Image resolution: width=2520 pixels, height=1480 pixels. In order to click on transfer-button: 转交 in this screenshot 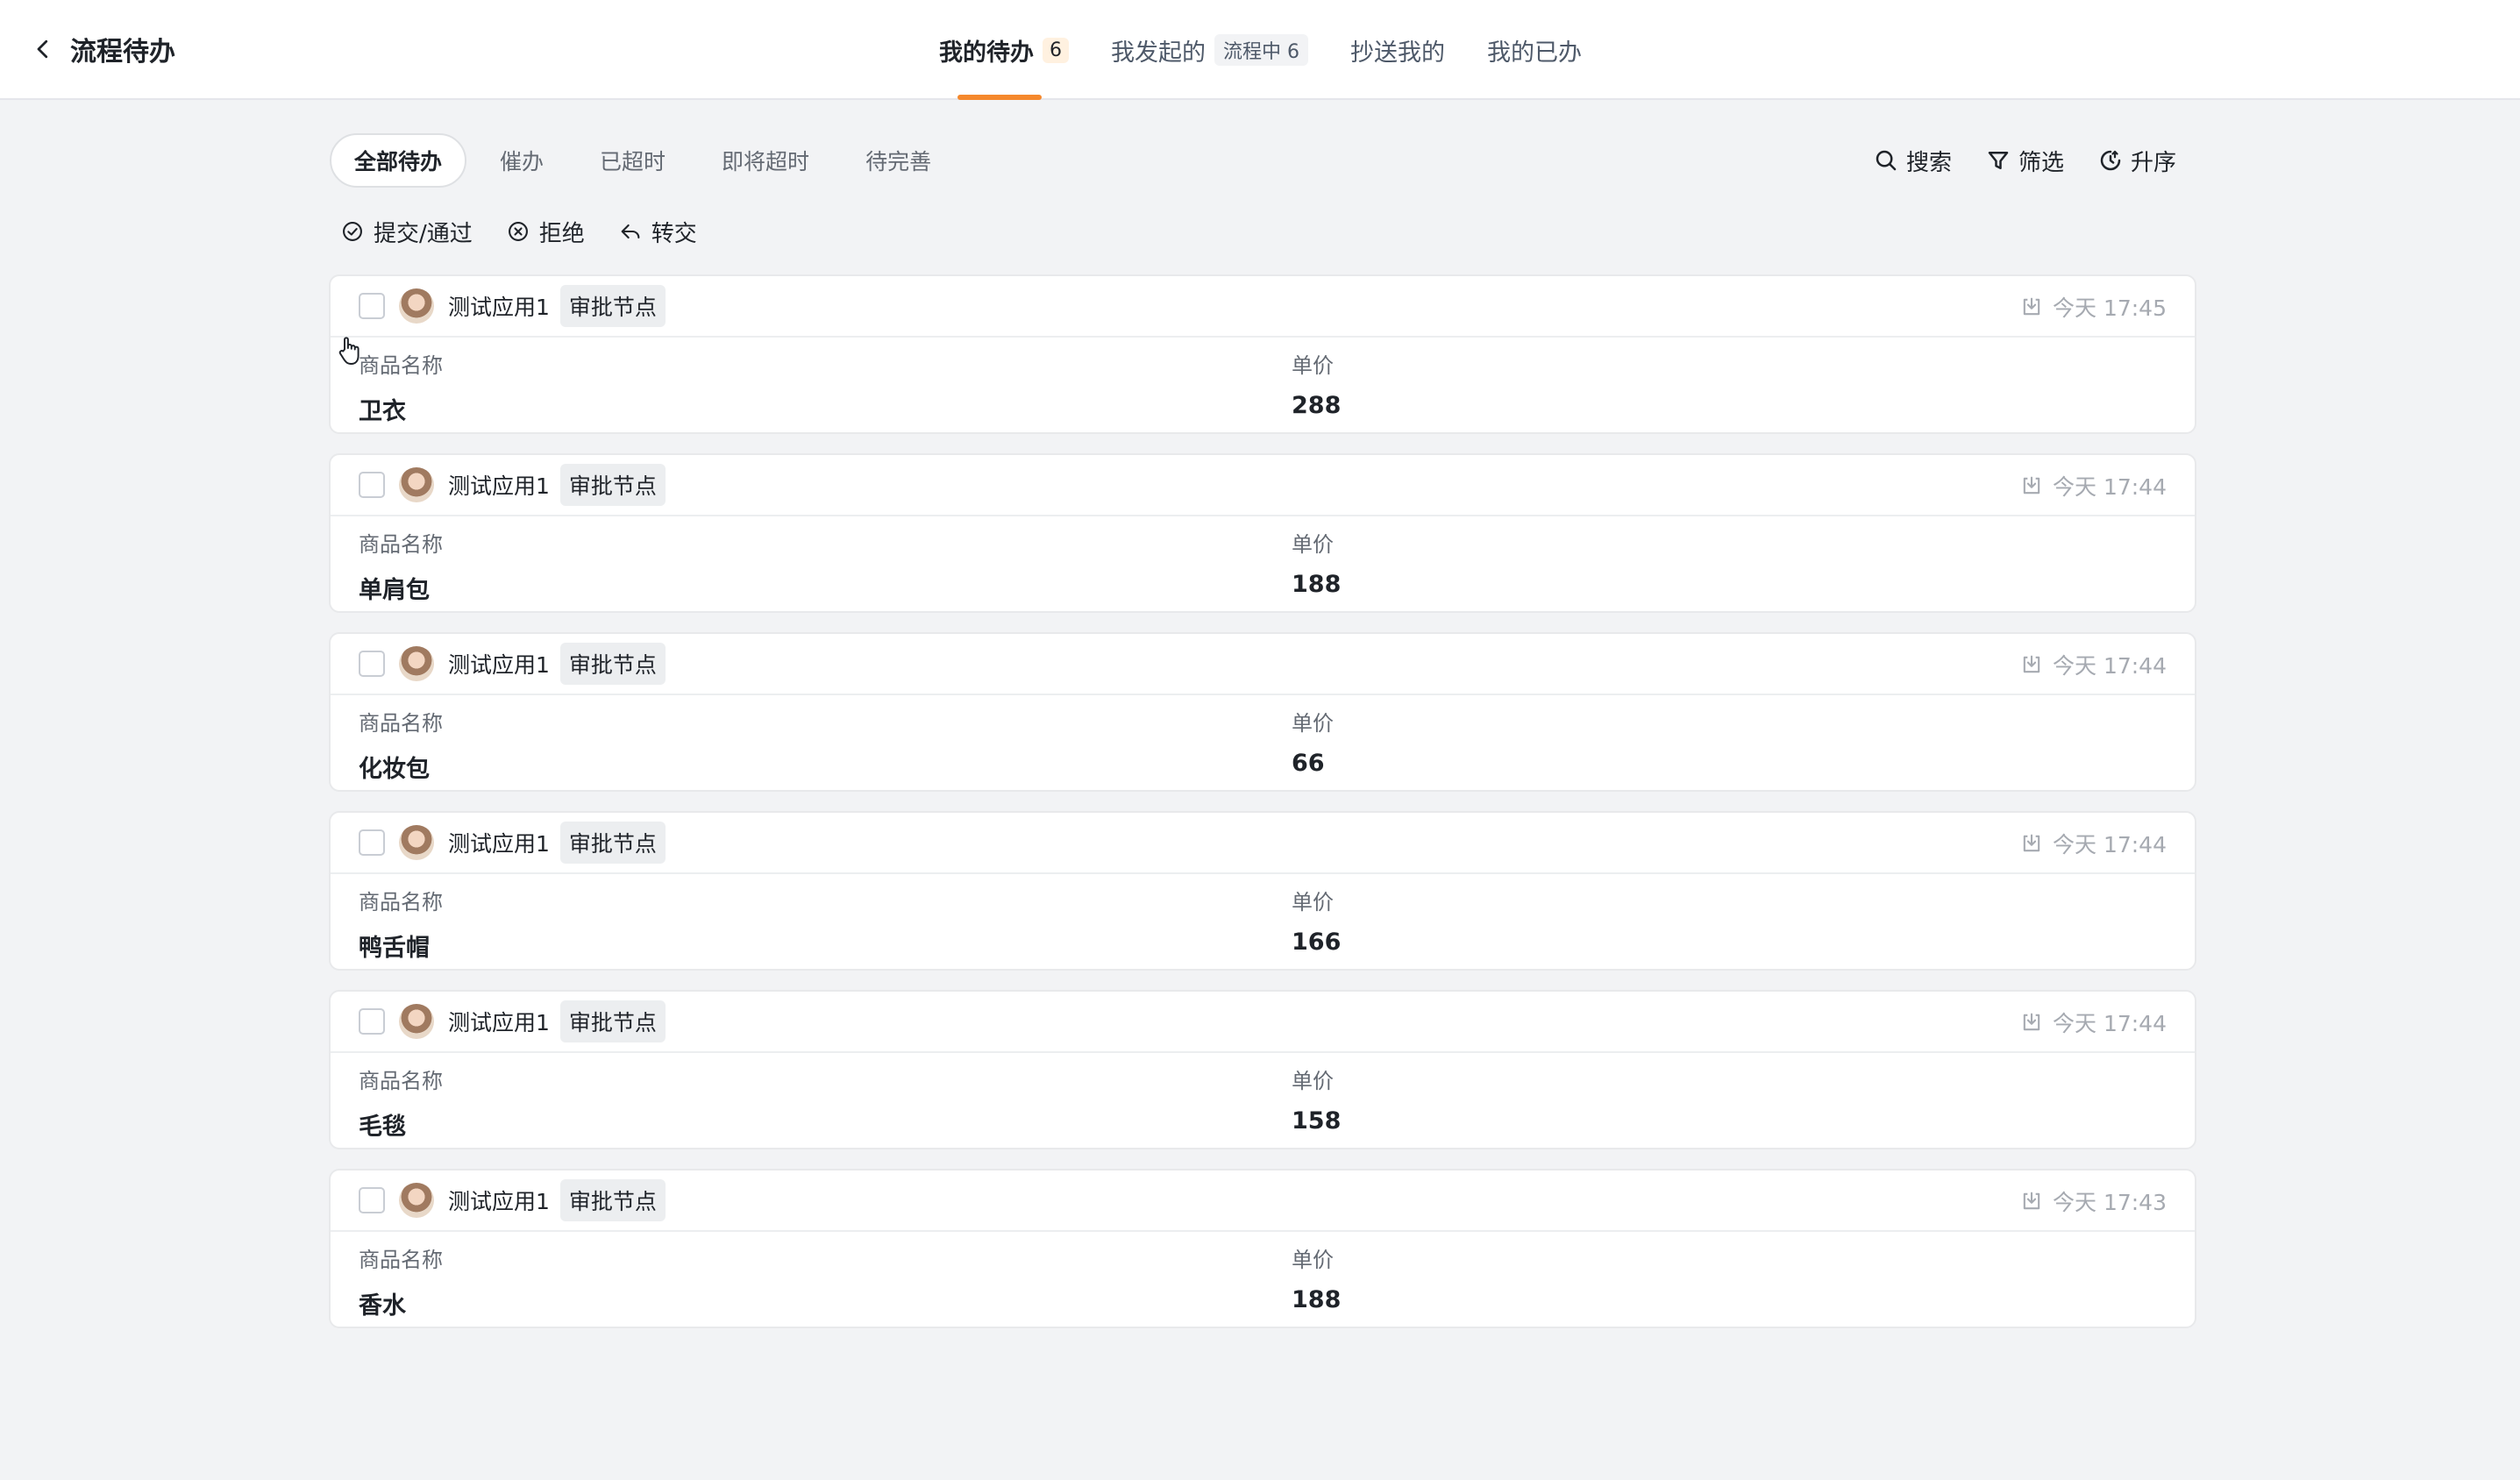, I will do `click(657, 232)`.